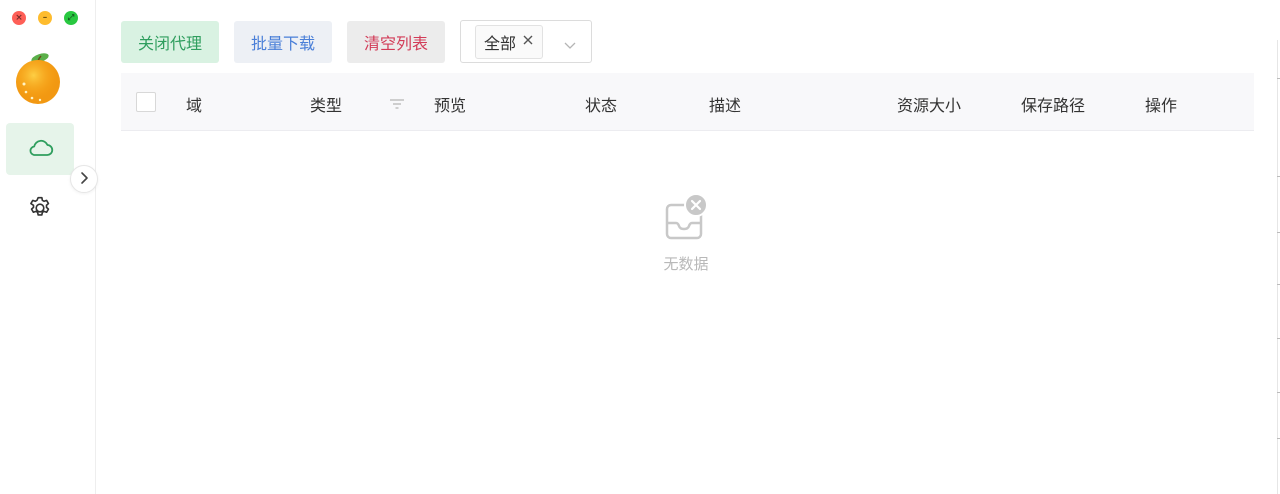 Image resolution: width=1280 pixels, height=494 pixels. What do you see at coordinates (1053, 105) in the screenshot?
I see `column-header-save-path: 保存路径` at bounding box center [1053, 105].